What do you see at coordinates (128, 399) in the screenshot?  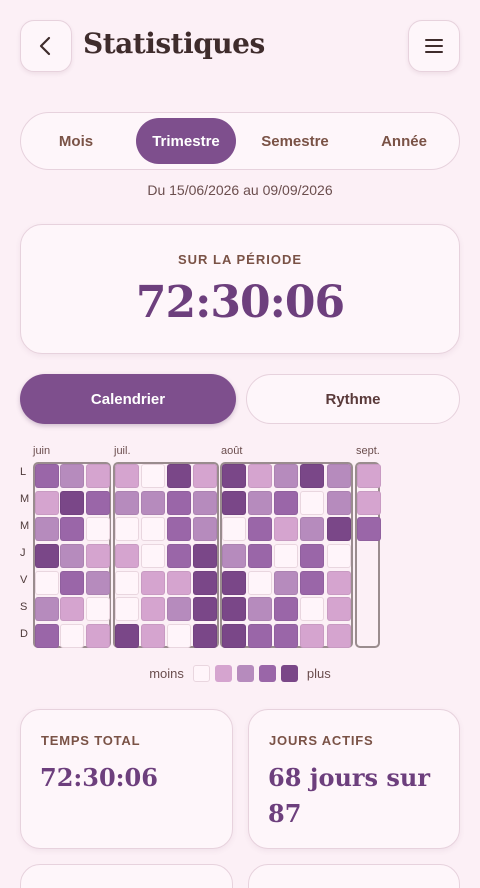 I see `calendar-view-button: Calendrier` at bounding box center [128, 399].